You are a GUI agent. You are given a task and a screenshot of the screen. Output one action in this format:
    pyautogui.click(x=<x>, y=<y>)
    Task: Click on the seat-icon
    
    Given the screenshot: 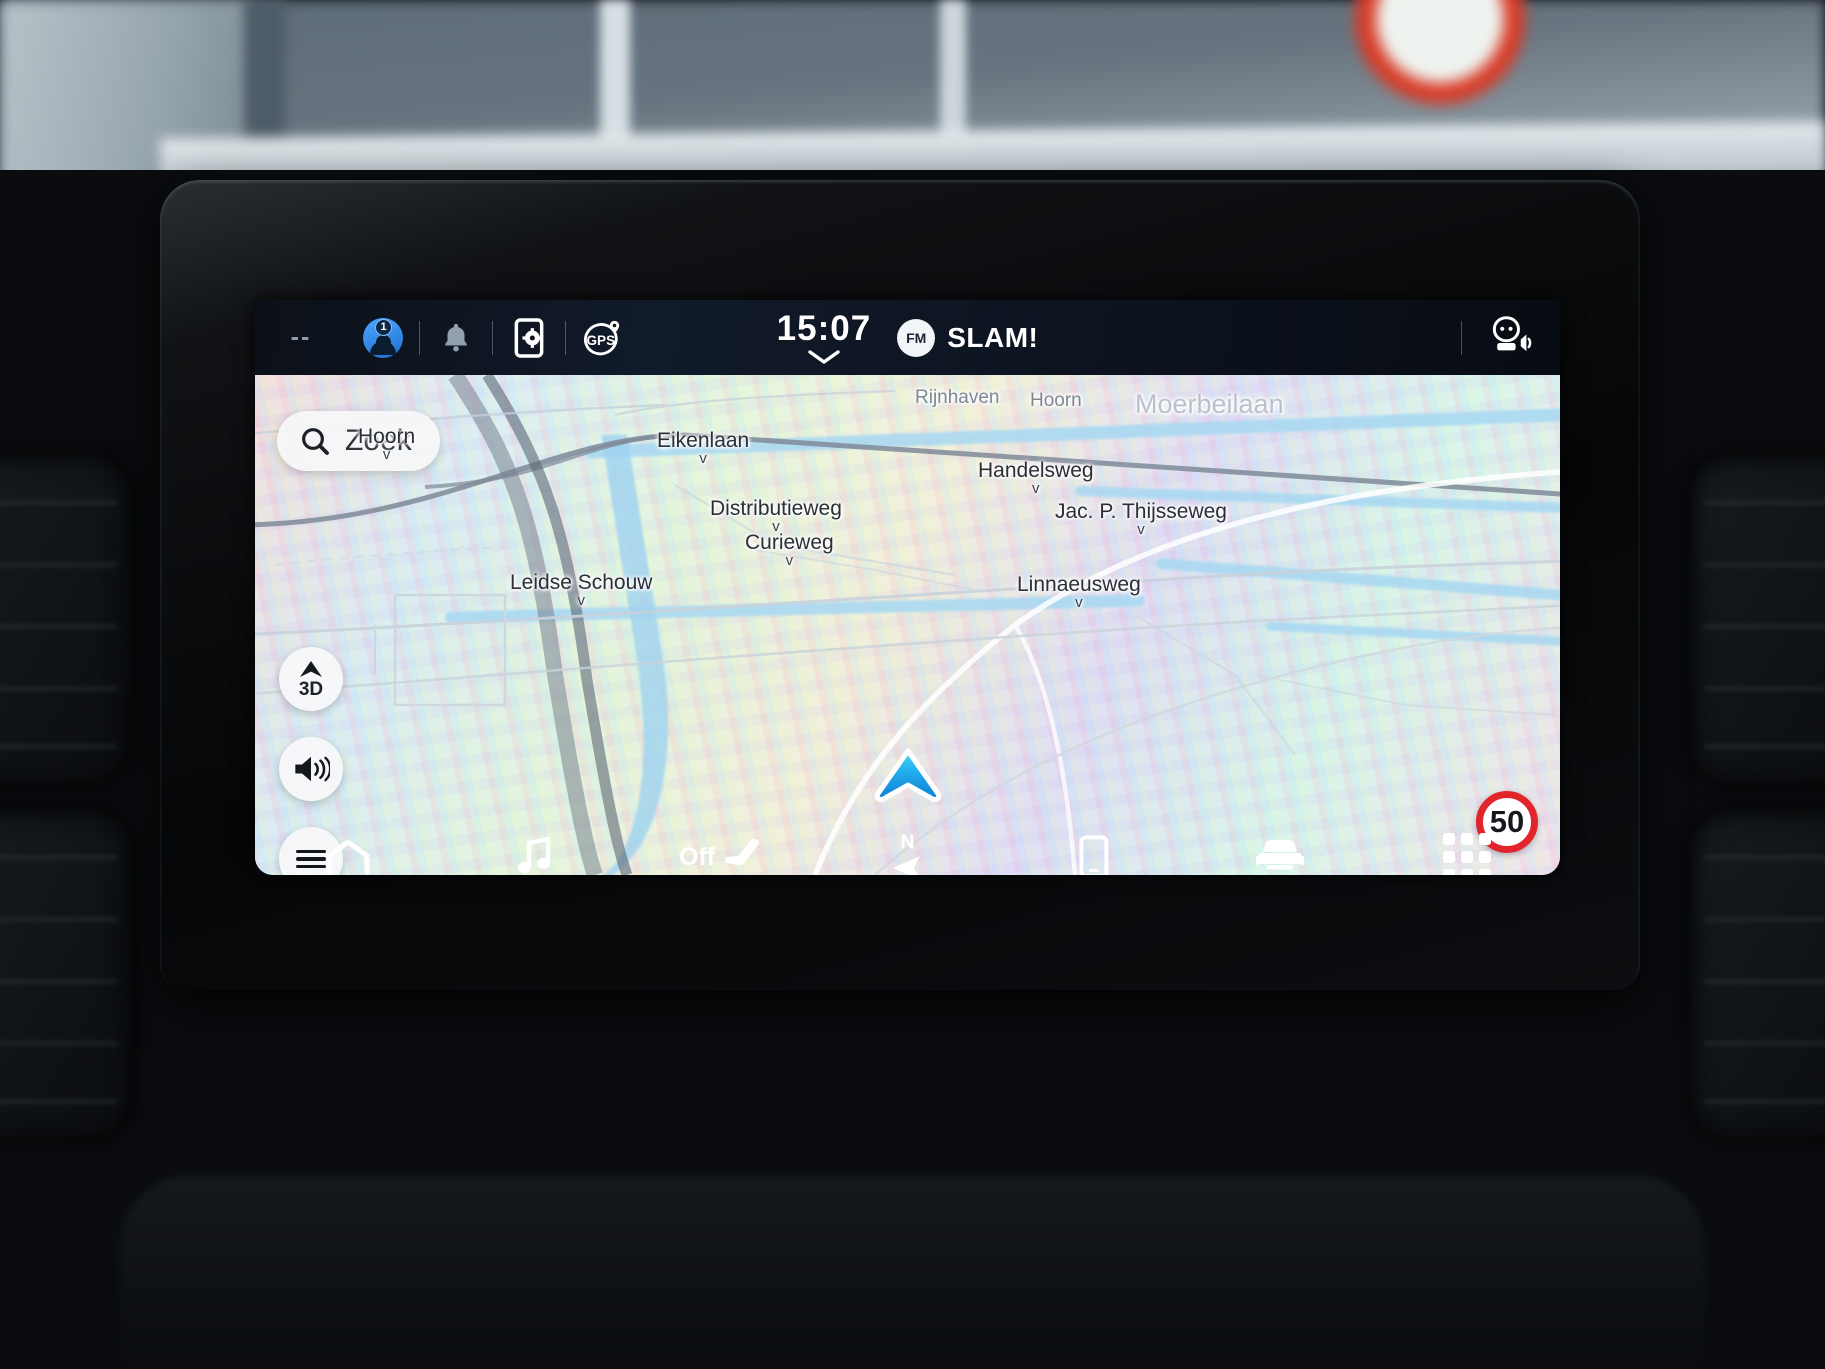 What is the action you would take?
    pyautogui.click(x=741, y=852)
    